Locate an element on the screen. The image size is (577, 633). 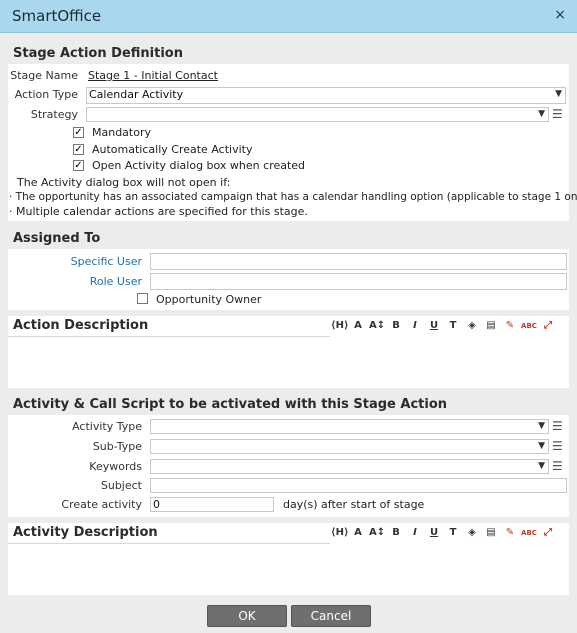
opportunity-owner-label: Opportunity Owner is located at coordinates (209, 299).